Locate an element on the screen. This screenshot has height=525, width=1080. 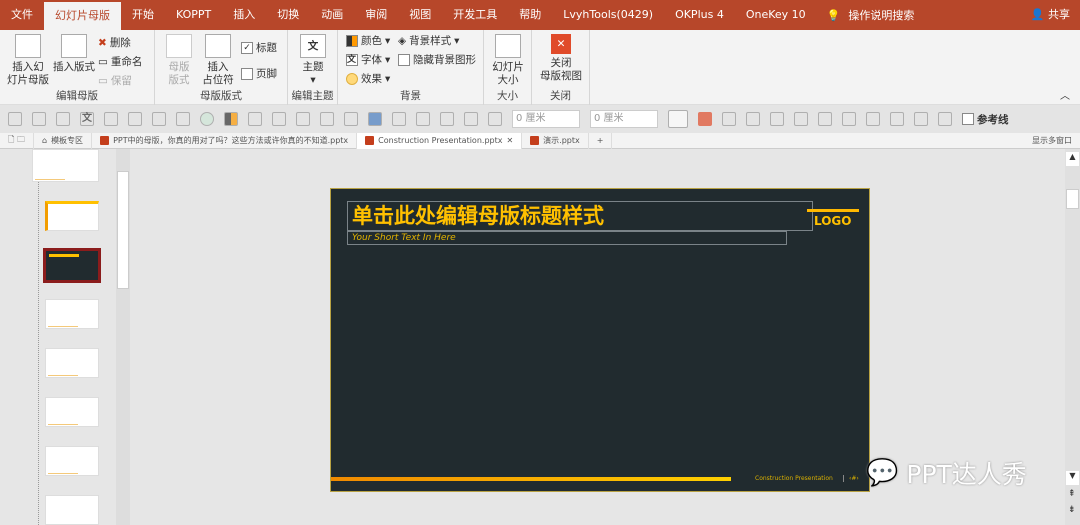
frame-icon is located at coordinates (753, 119).